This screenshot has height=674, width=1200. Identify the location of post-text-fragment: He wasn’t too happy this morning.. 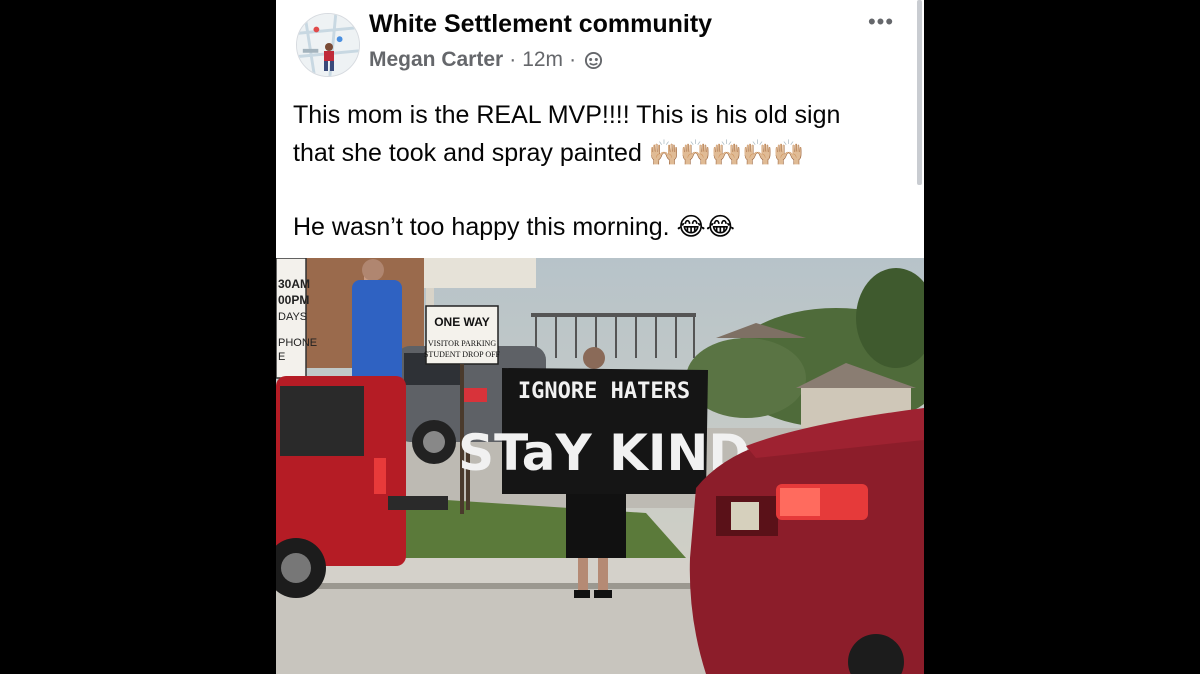
(481, 227).